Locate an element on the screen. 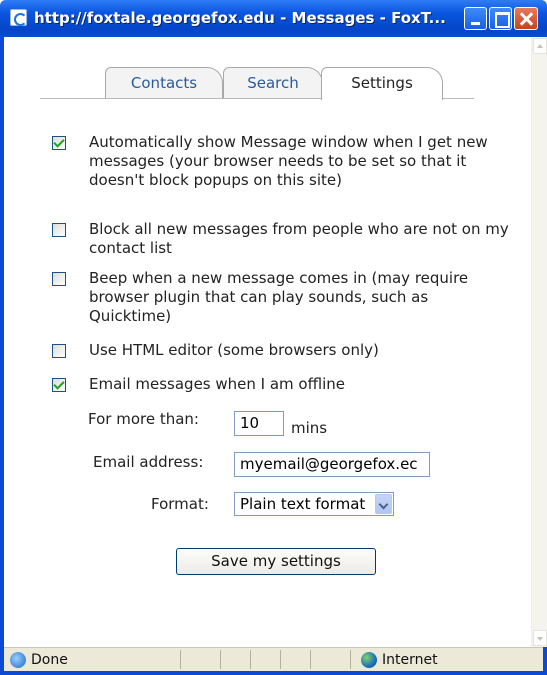 This screenshot has width=547, height=675. save-settings-button: Save my settings is located at coordinates (276, 561).